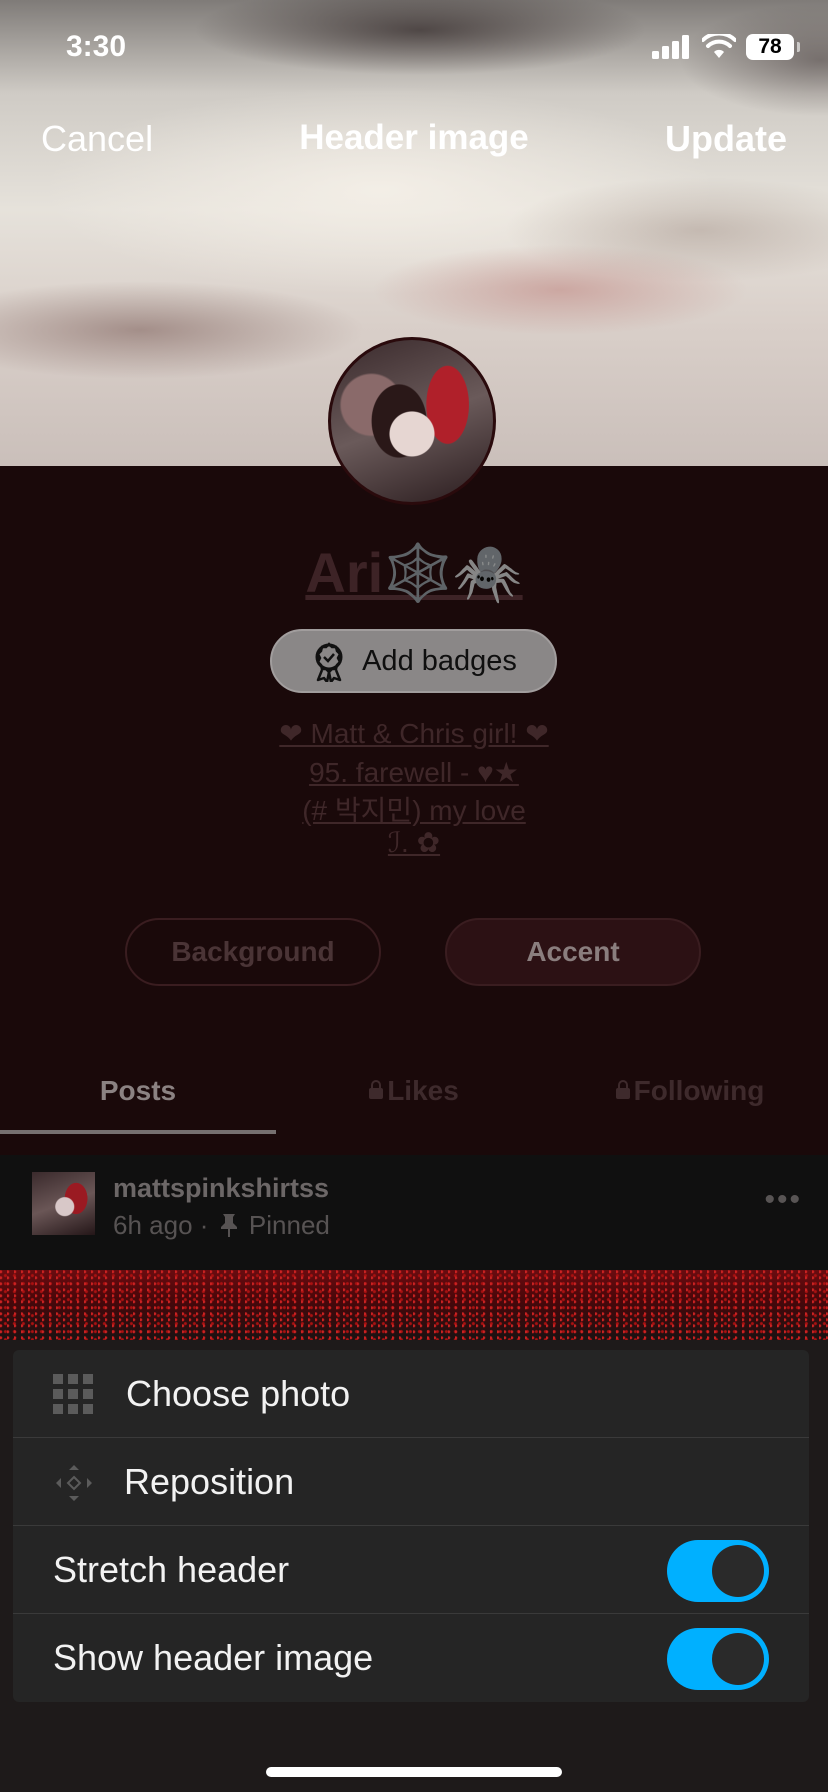 This screenshot has height=1792, width=828. Describe the element at coordinates (670, 47) in the screenshot. I see `signal-icon` at that location.